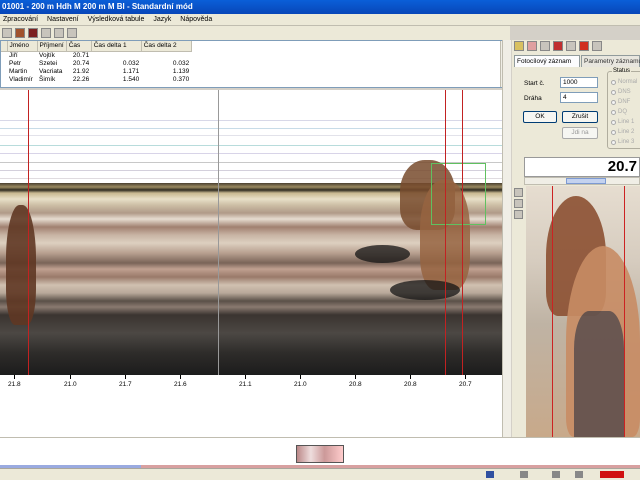  I want to click on runner-left, so click(21, 265).